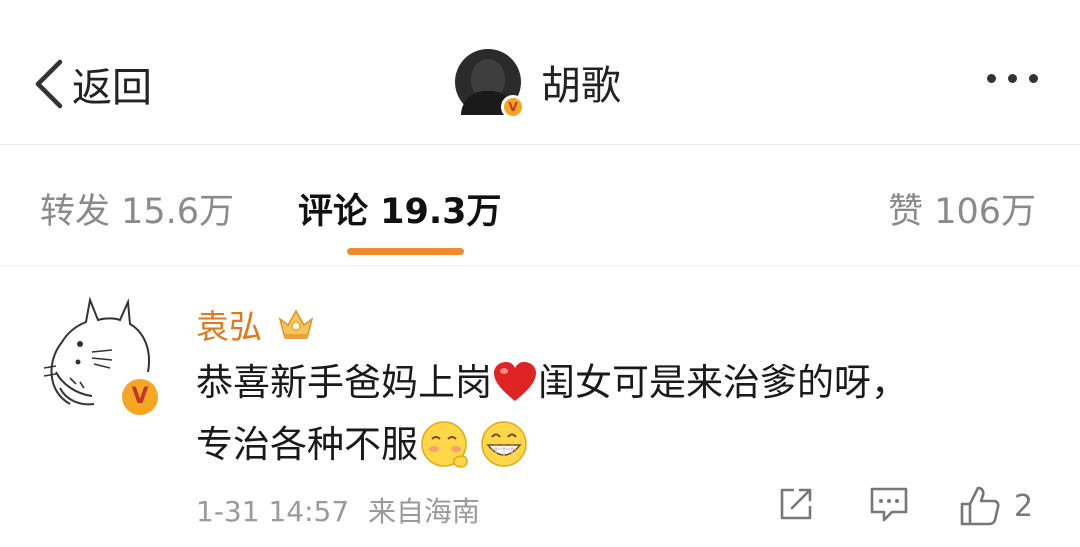  Describe the element at coordinates (137, 208) in the screenshot. I see `tab-repost: 转发 15.6万` at that location.